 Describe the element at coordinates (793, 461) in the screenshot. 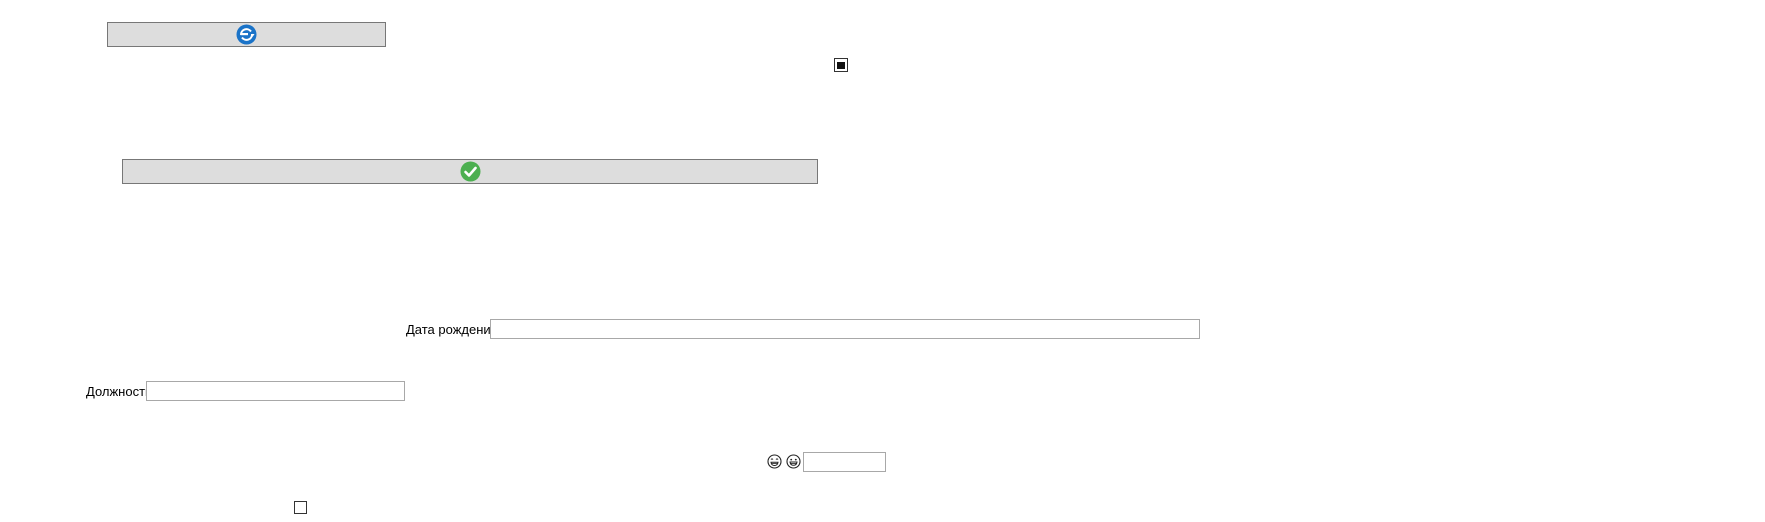

I see `grinning-face-icon` at that location.